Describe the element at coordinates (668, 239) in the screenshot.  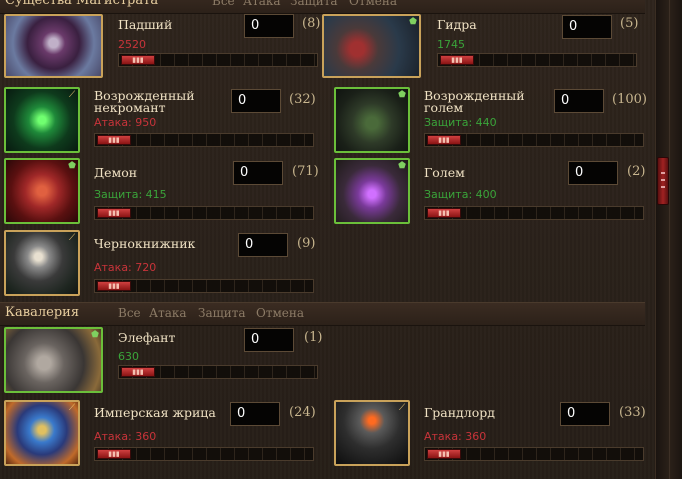
I see `scrollbar-track` at that location.